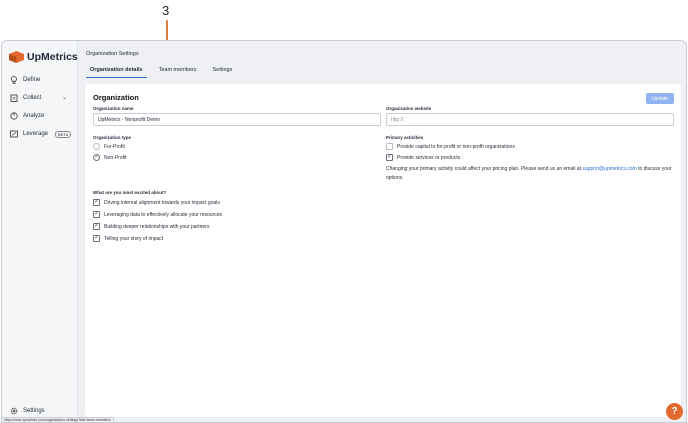 The width and height of the screenshot is (688, 423). I want to click on card-title: Organization, so click(116, 97).